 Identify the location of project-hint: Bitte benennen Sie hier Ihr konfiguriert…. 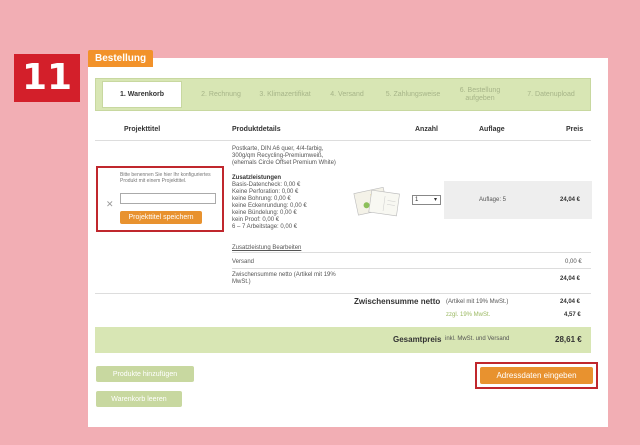
(165, 178).